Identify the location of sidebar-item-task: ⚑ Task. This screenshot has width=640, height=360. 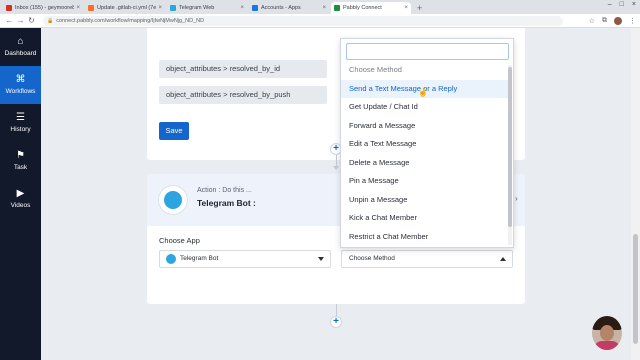
(20, 161).